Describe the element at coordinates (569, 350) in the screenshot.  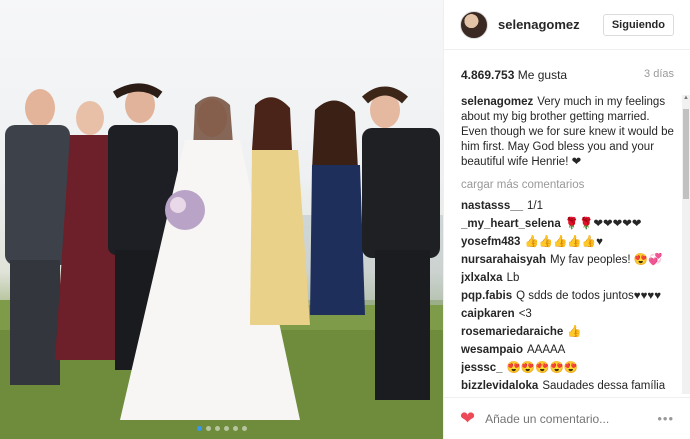
I see `comment-item: wesampaio AAAAA` at that location.